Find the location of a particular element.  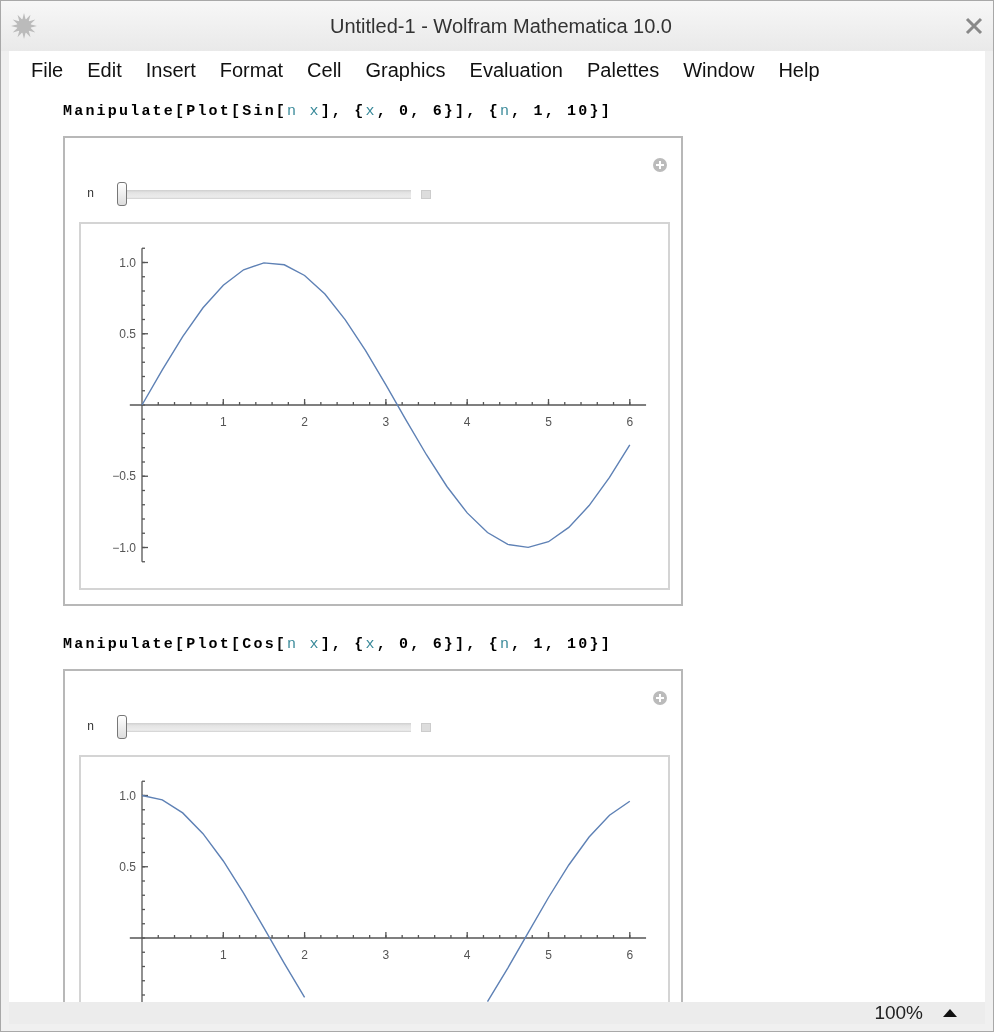

menu-item: Palettes is located at coordinates (623, 70).